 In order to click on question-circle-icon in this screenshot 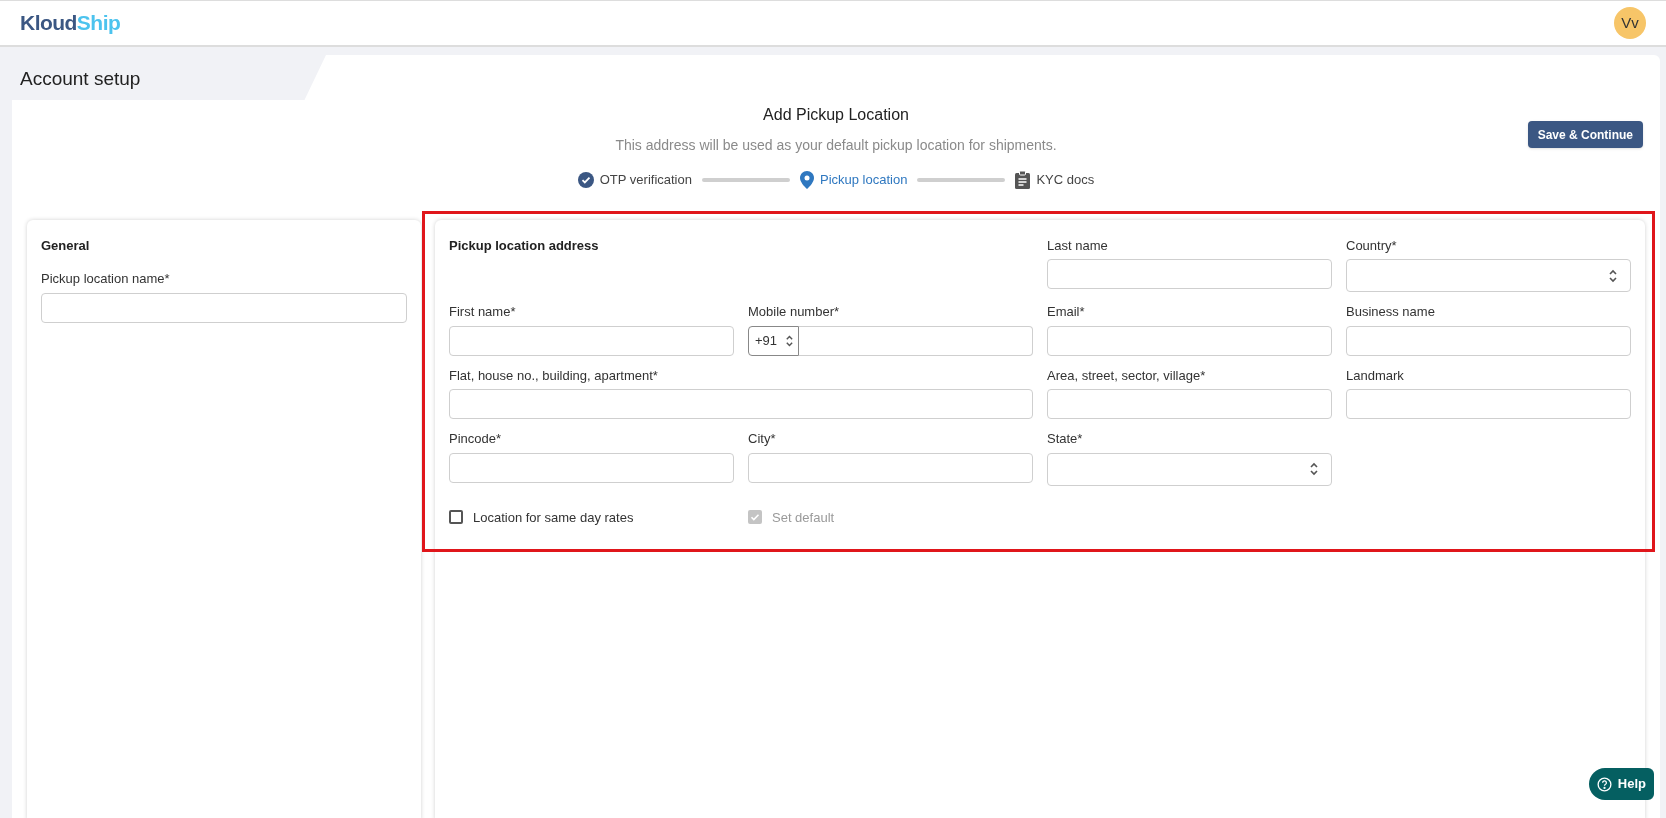, I will do `click(1604, 784)`.